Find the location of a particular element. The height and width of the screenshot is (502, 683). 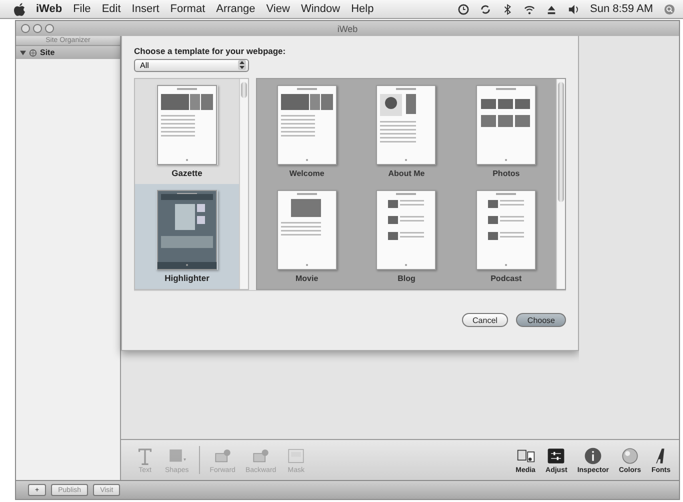

menu-item: Insert is located at coordinates (146, 9).